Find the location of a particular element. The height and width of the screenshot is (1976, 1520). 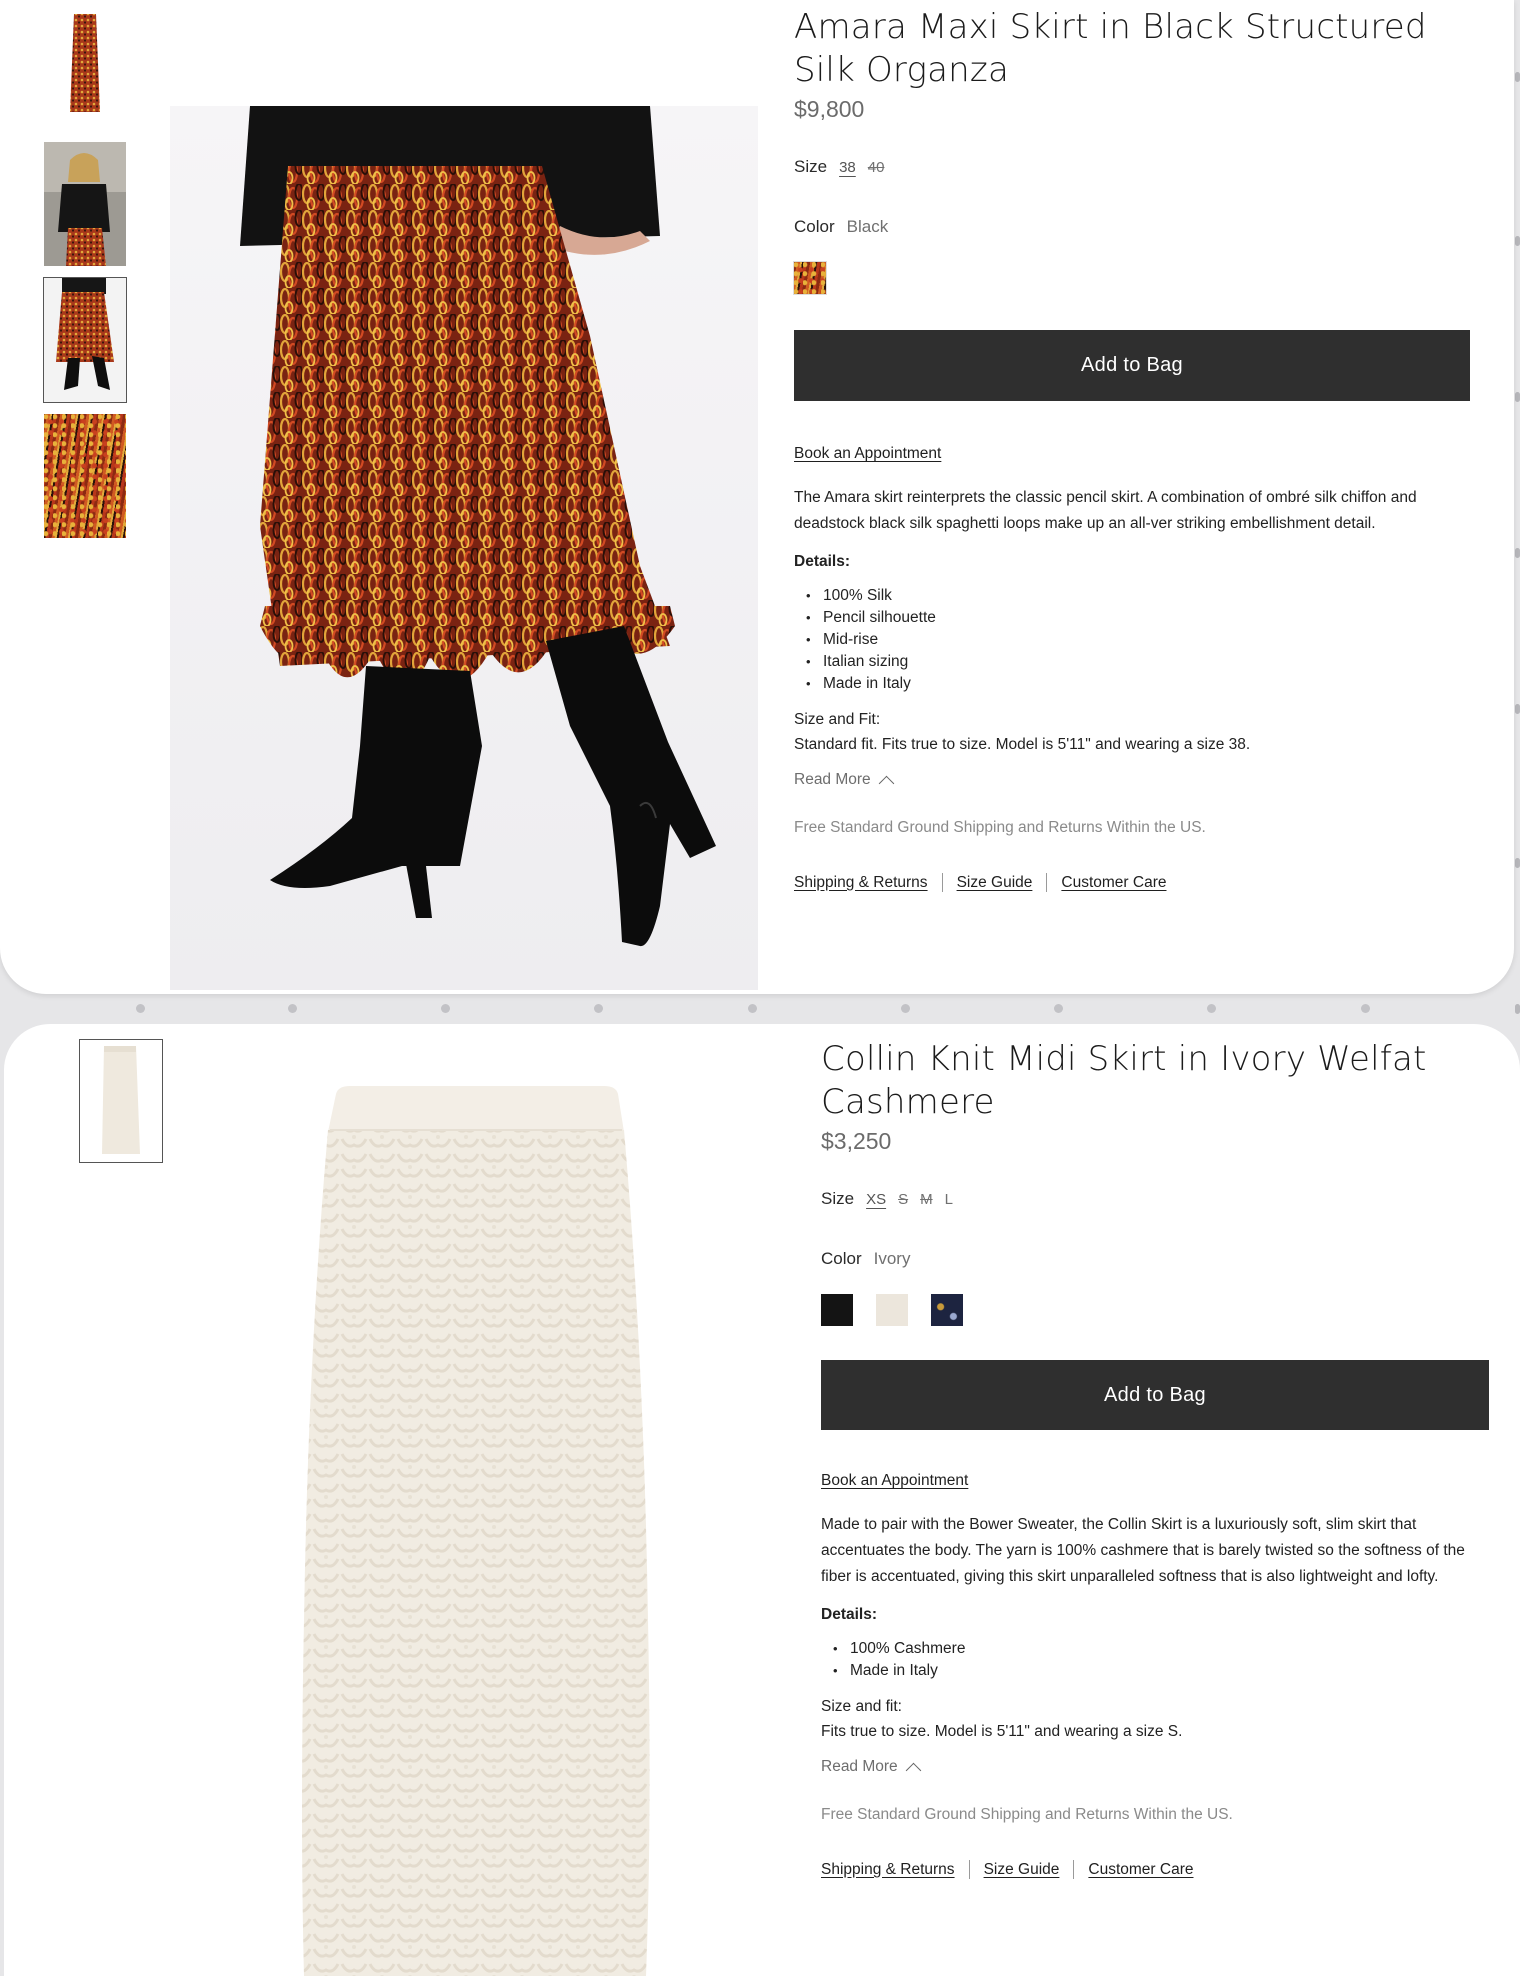

color-value: Ivory is located at coordinates (892, 1258).